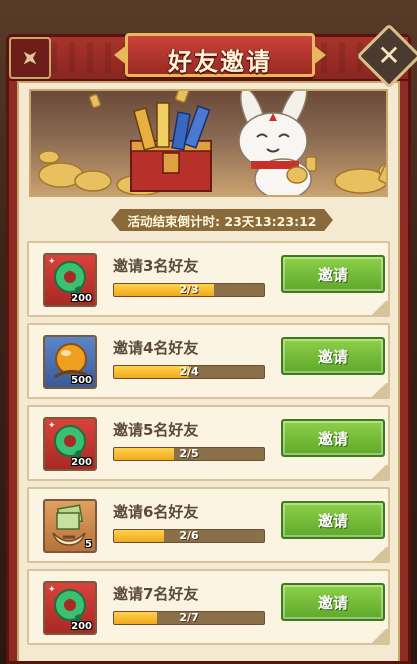 The width and height of the screenshot is (417, 664). I want to click on task-label: 邀请4名好友, so click(156, 348).